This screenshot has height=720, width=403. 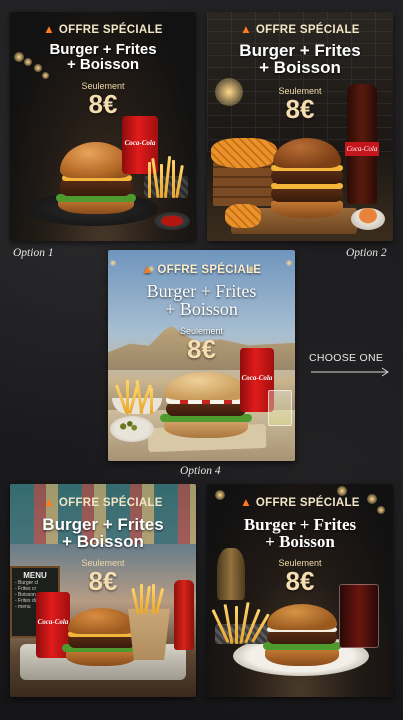 I want to click on choose-one-text: CHOOSE ONE, so click(x=346, y=358).